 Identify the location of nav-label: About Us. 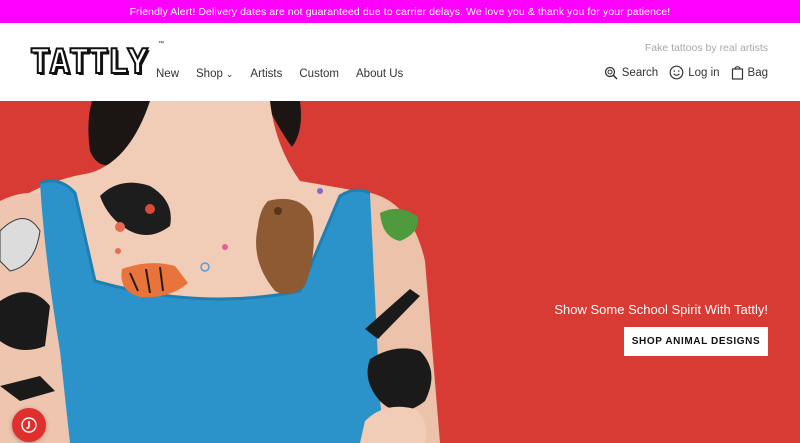
(380, 74).